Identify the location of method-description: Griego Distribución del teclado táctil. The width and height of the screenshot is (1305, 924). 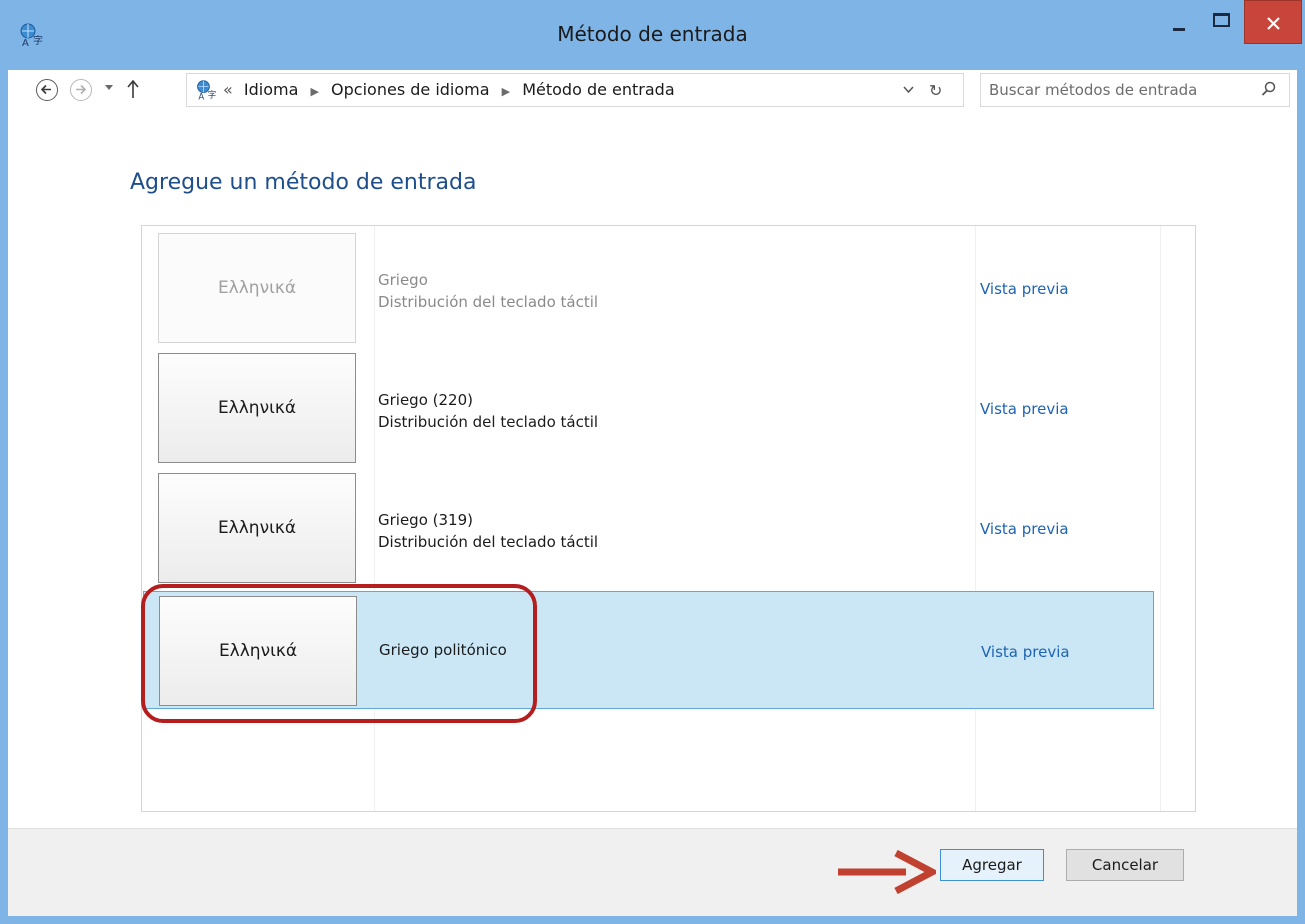
(488, 291).